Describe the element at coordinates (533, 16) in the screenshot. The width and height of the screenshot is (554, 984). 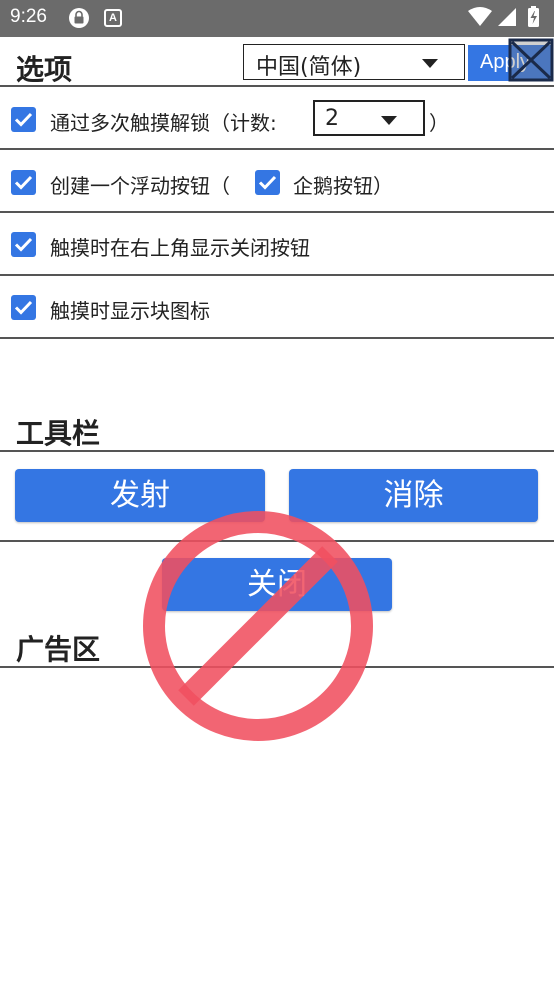
I see `battery-icon` at that location.